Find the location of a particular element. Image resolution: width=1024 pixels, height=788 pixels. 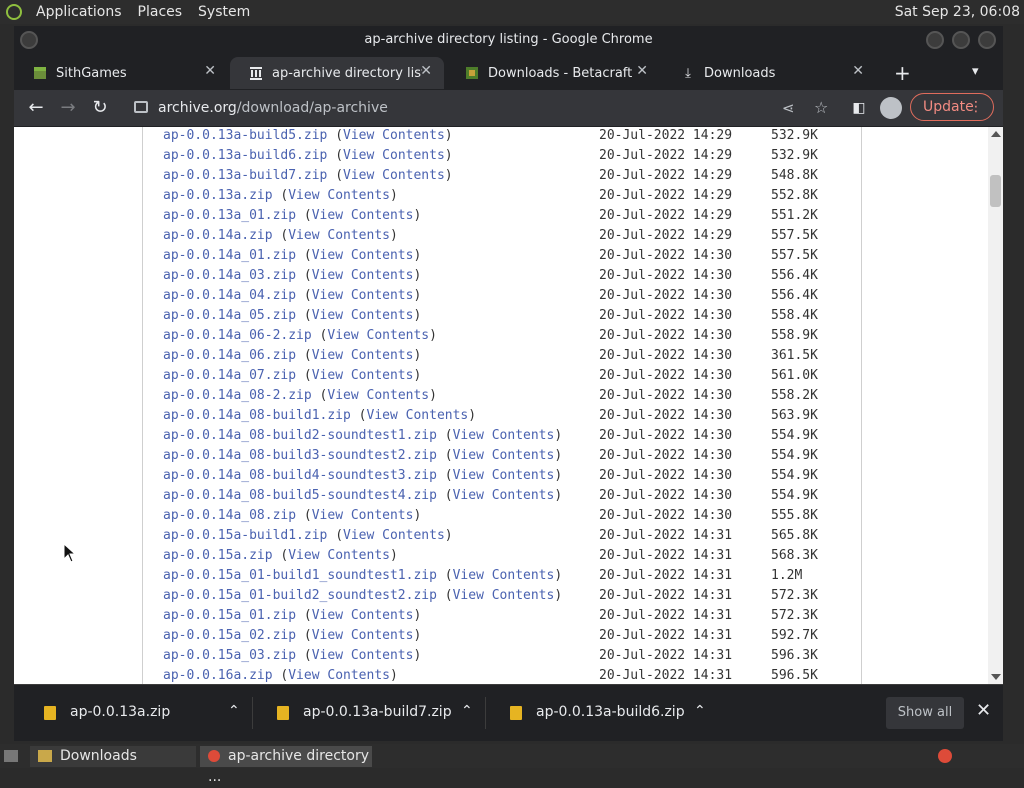

tab-search-chevron-icon: ▾ is located at coordinates (975, 71).